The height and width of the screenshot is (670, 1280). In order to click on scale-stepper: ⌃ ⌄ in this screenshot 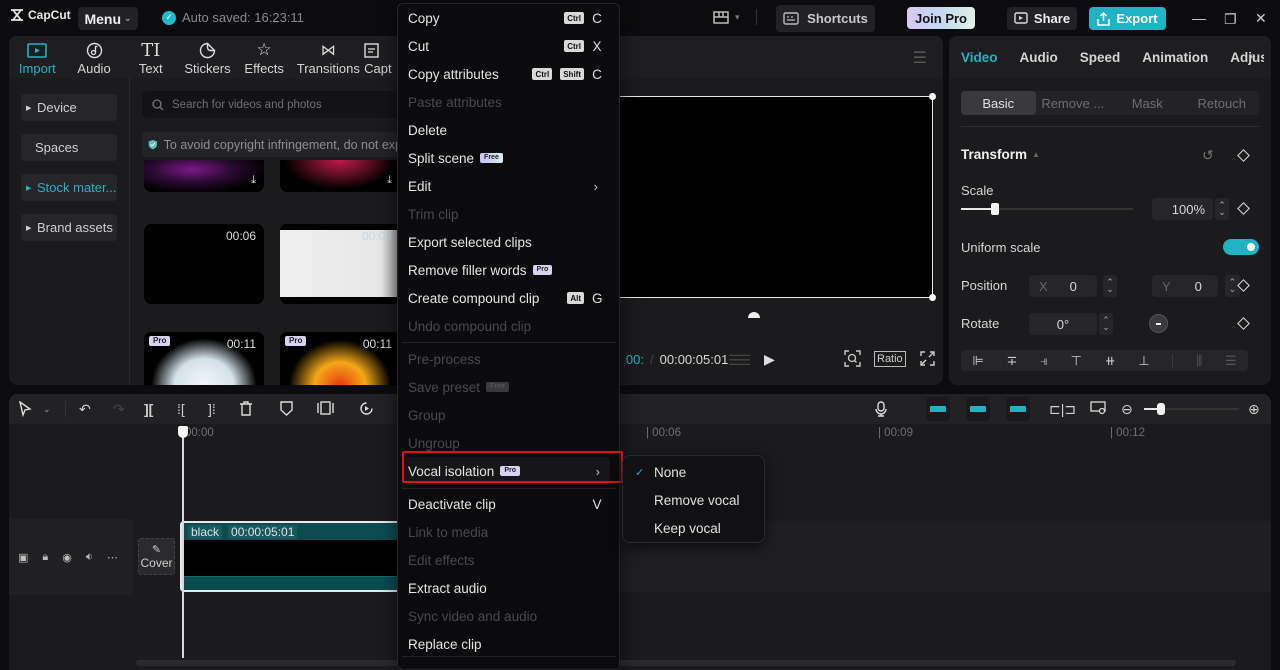, I will do `click(1222, 209)`.